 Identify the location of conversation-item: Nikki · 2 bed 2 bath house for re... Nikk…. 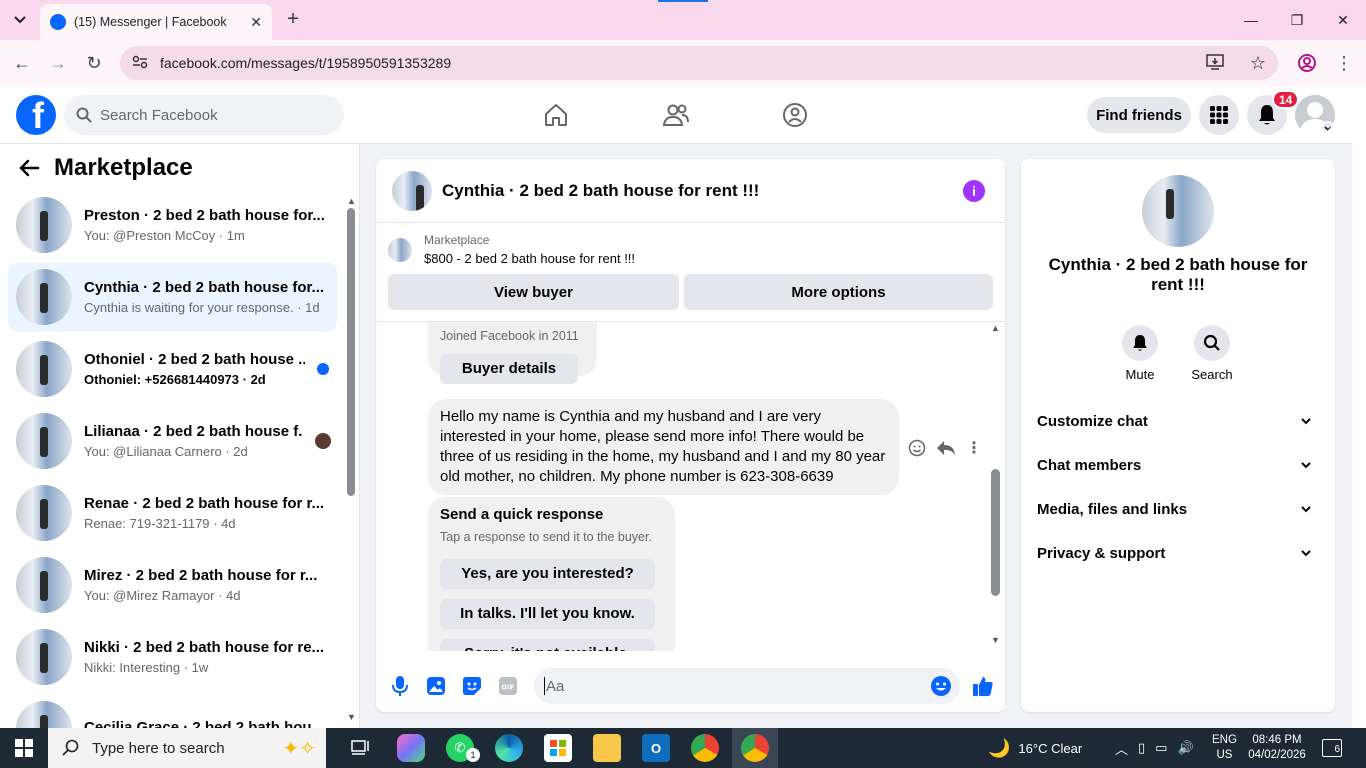
(172, 657).